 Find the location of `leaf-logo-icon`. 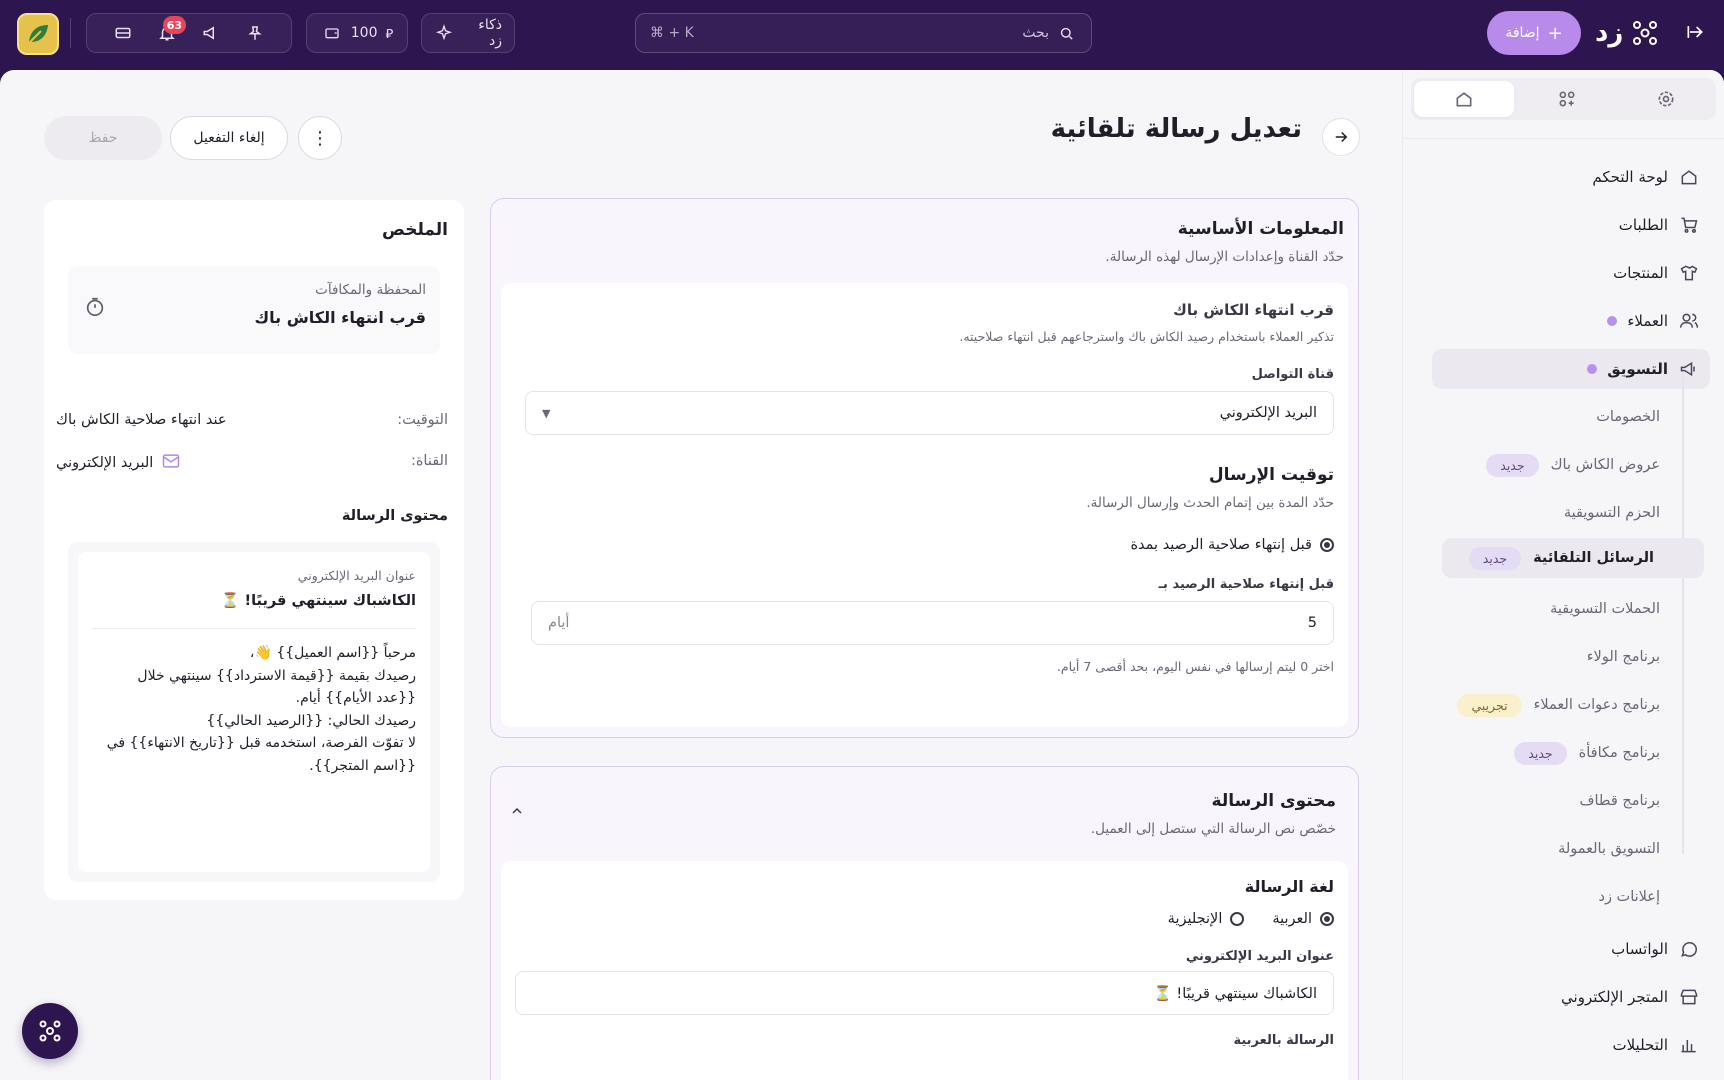

leaf-logo-icon is located at coordinates (38, 34).